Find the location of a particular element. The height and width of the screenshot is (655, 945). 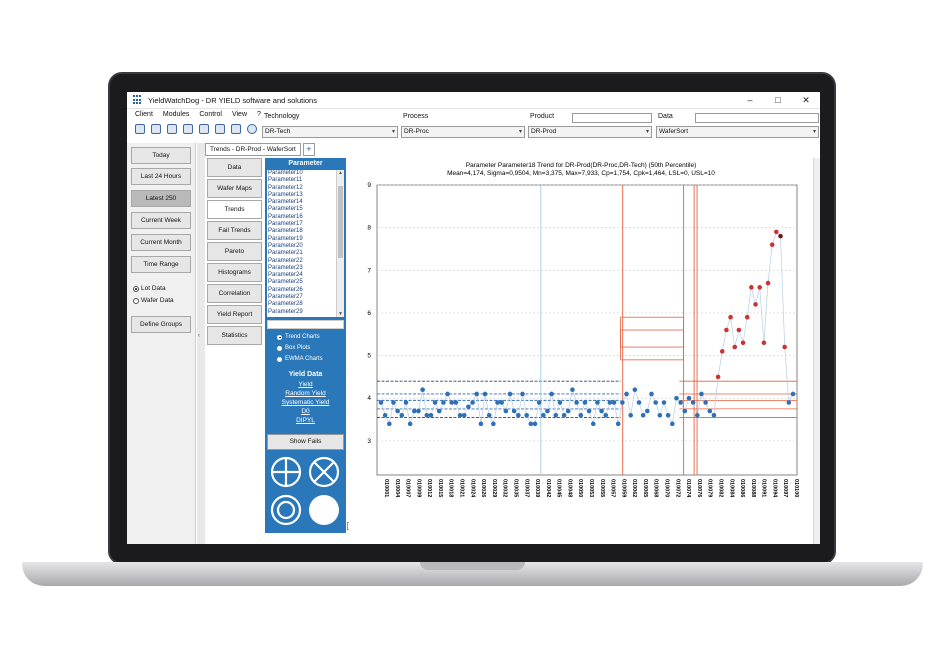

crosshair-wafer-icon is located at coordinates (286, 472).